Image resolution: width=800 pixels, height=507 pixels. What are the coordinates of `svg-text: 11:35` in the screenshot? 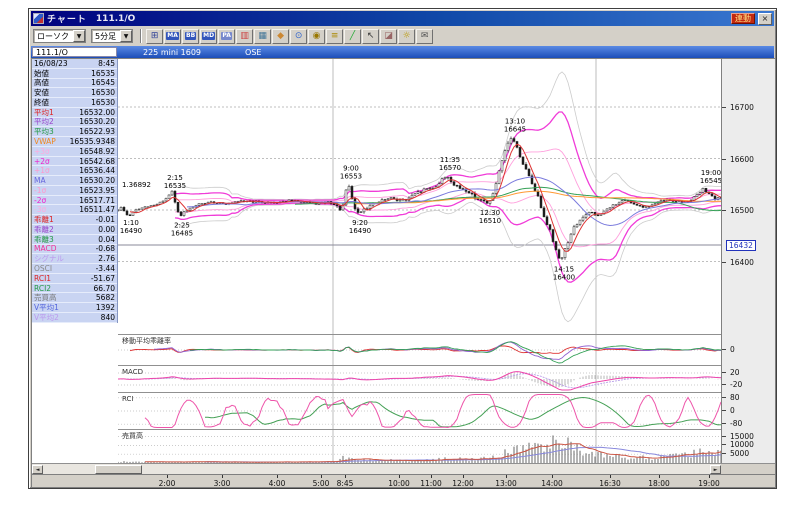 It's located at (450, 160).